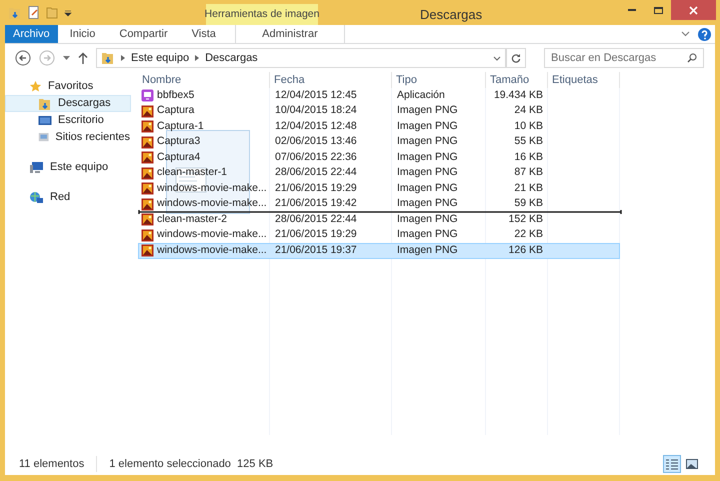  I want to click on size-cell-text: 87 KB, so click(528, 172).